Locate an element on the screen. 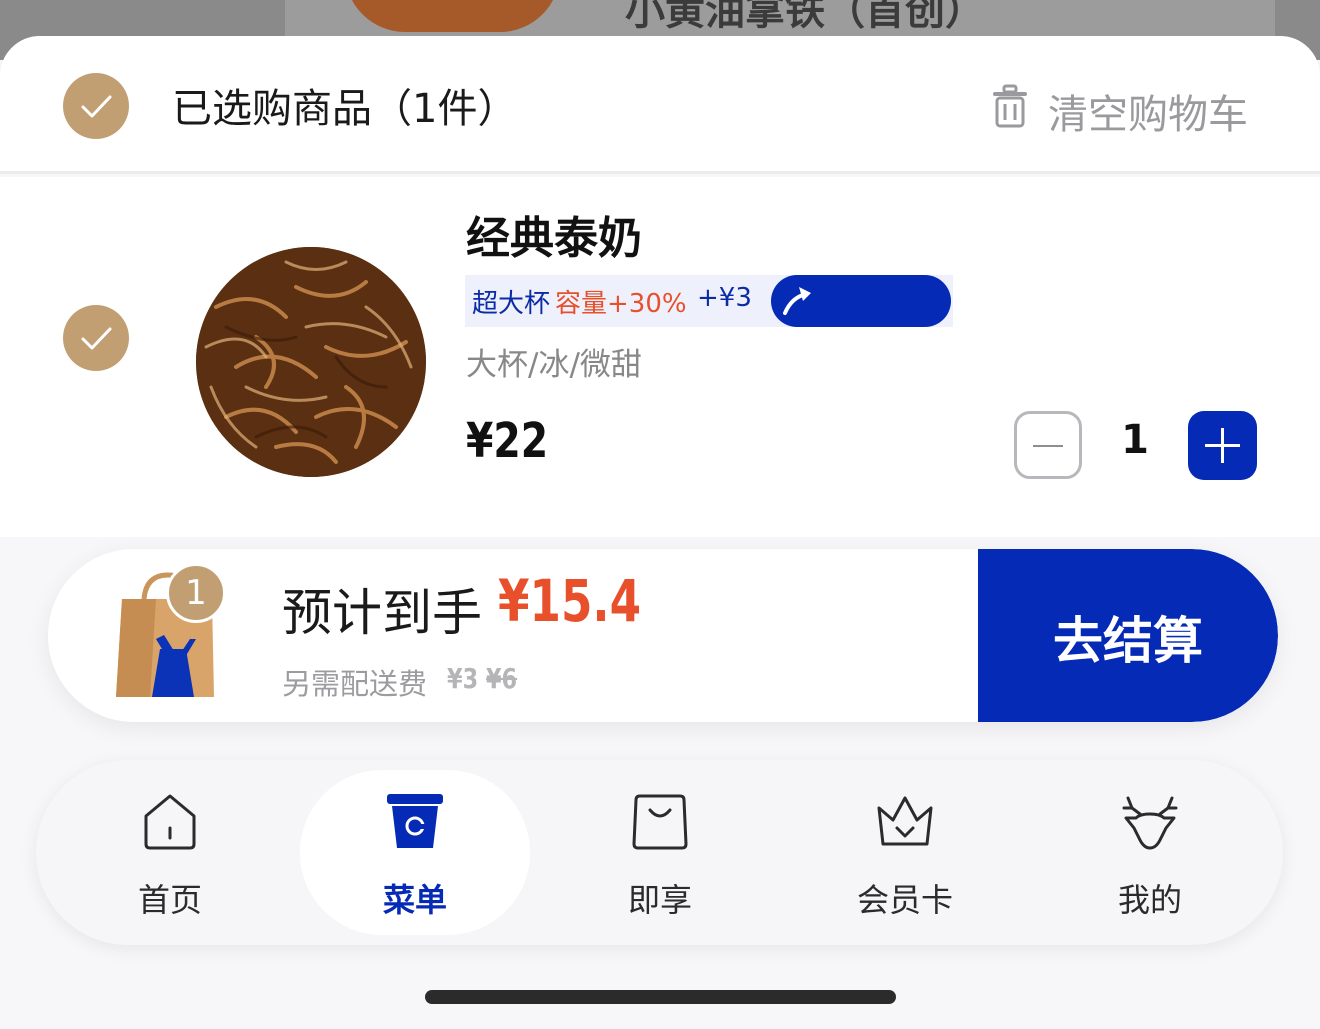  cart-header: 已选购商品（1件） 清空购物车 is located at coordinates (660, 105).